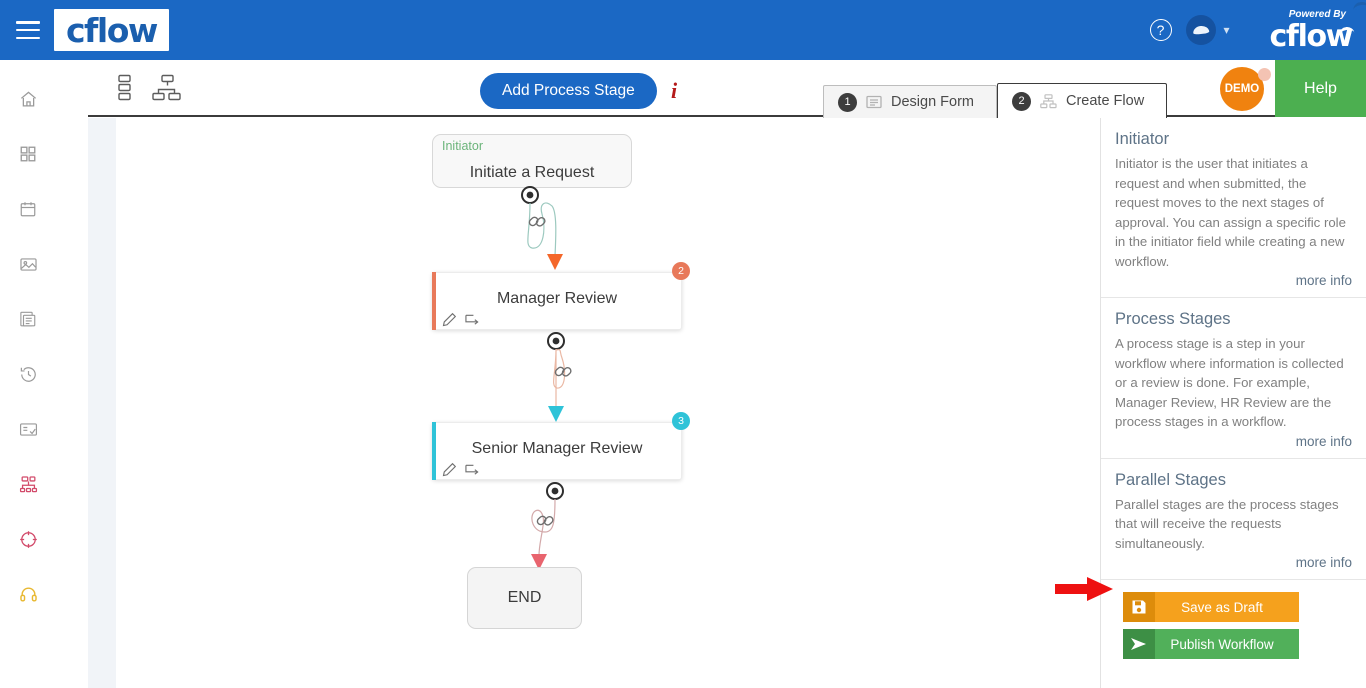  What do you see at coordinates (1264, 74) in the screenshot?
I see `notification-dot-icon` at bounding box center [1264, 74].